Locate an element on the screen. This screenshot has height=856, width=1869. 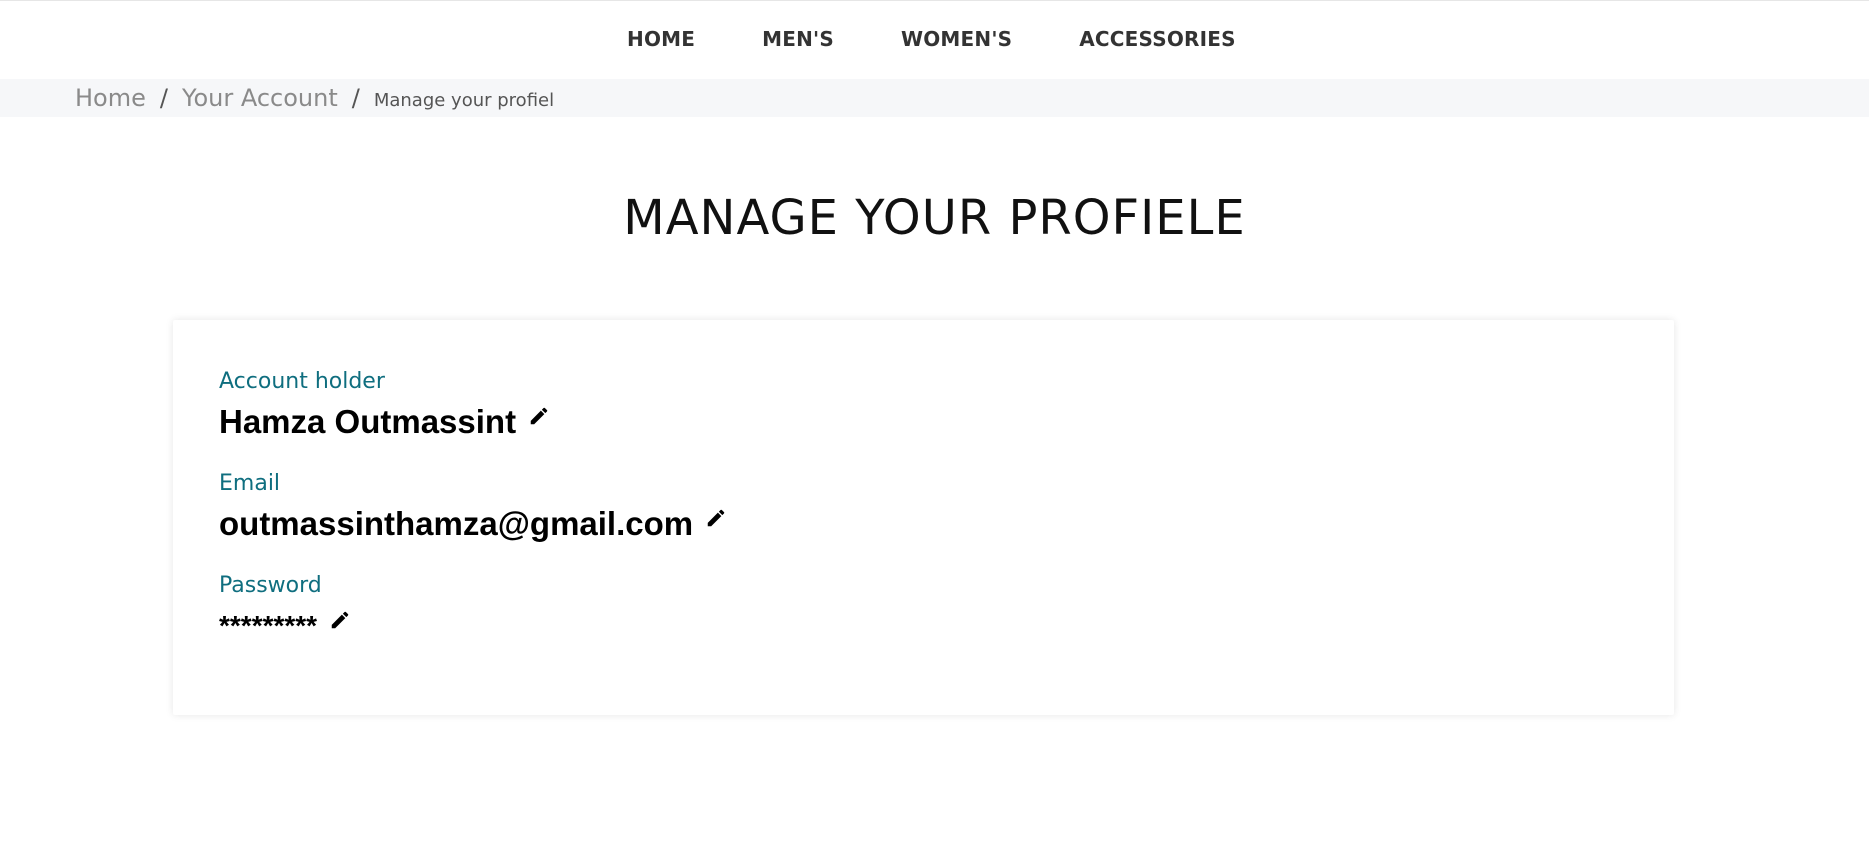
nav-item-womens: WOMEN'S is located at coordinates (956, 39).